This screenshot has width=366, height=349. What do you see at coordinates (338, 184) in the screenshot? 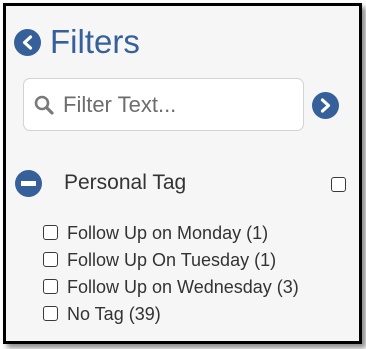
I see `group-checkbox` at bounding box center [338, 184].